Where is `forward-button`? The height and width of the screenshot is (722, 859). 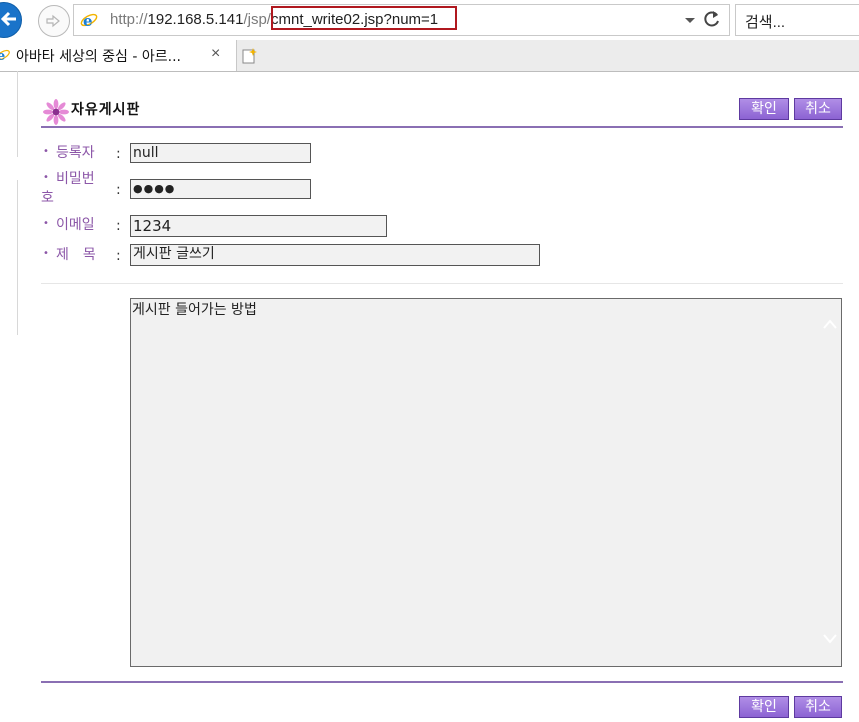 forward-button is located at coordinates (54, 21).